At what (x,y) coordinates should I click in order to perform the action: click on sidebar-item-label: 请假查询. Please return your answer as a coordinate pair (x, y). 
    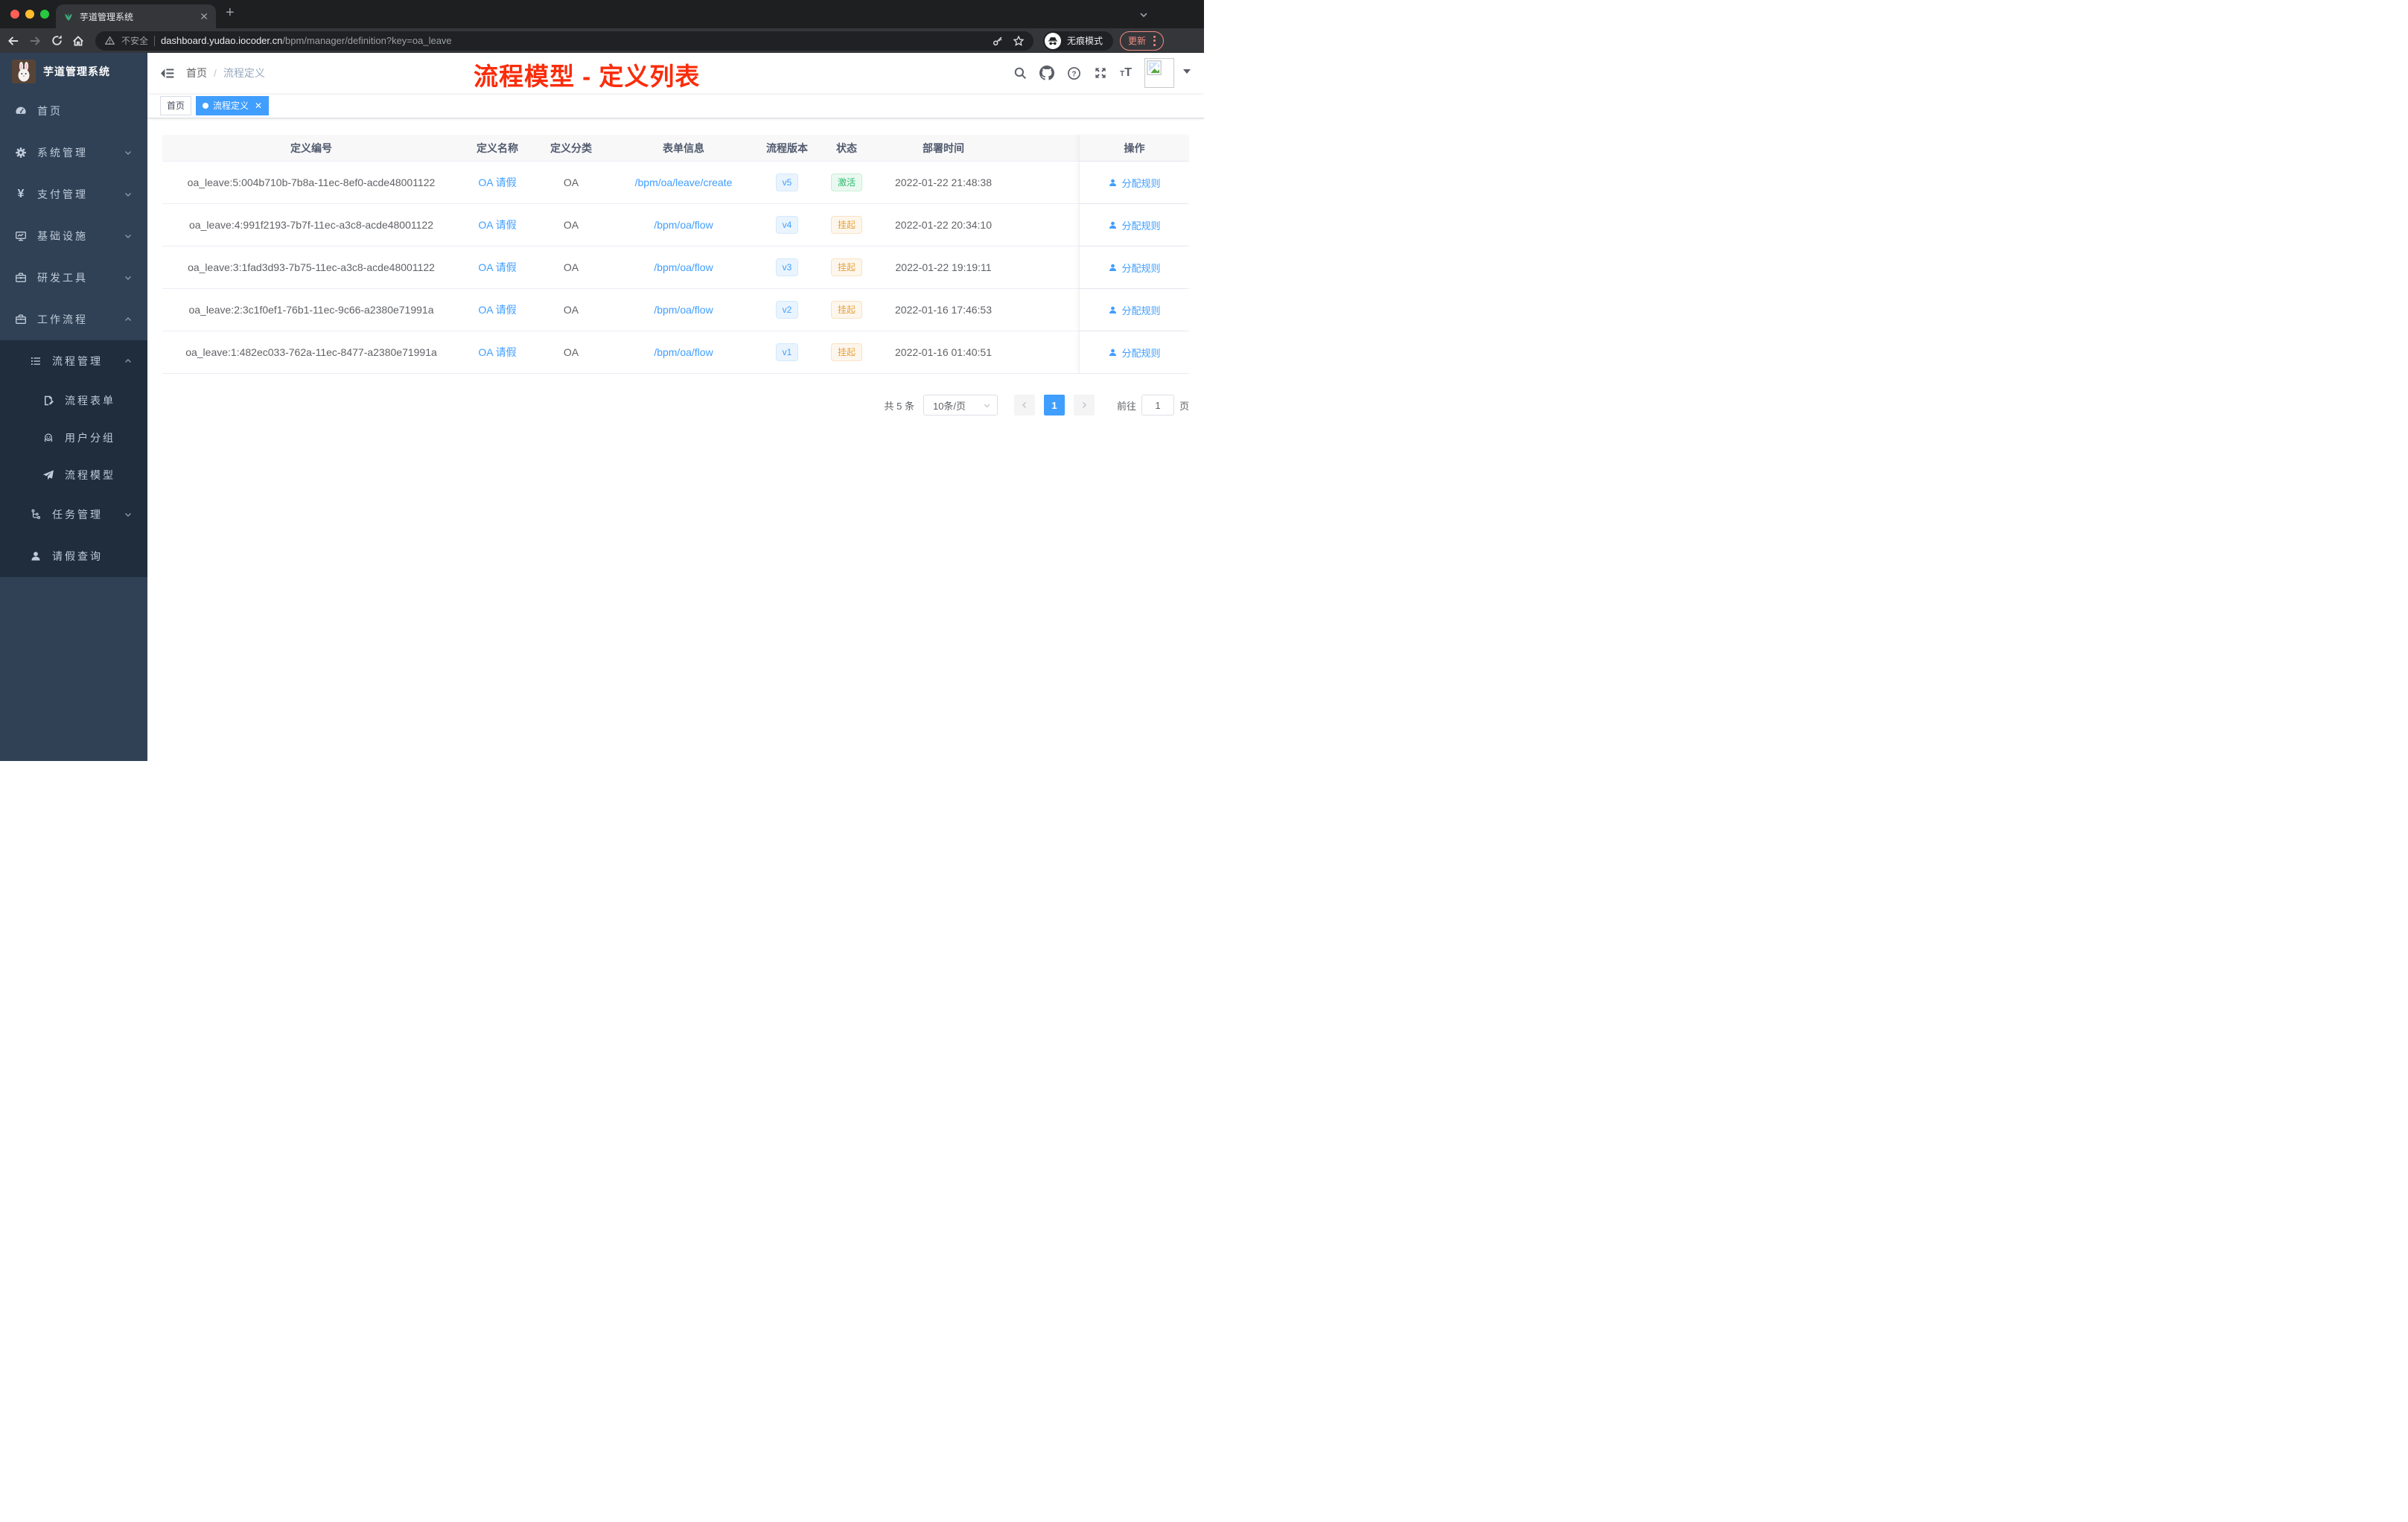
    Looking at the image, I should click on (77, 556).